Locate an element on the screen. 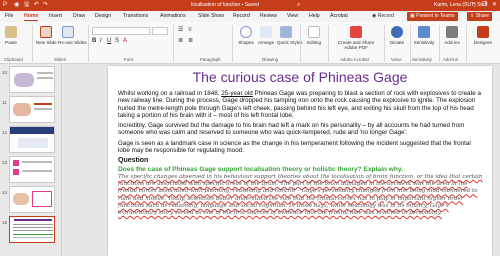 The image size is (500, 256). shapes-icon is located at coordinates (246, 32).